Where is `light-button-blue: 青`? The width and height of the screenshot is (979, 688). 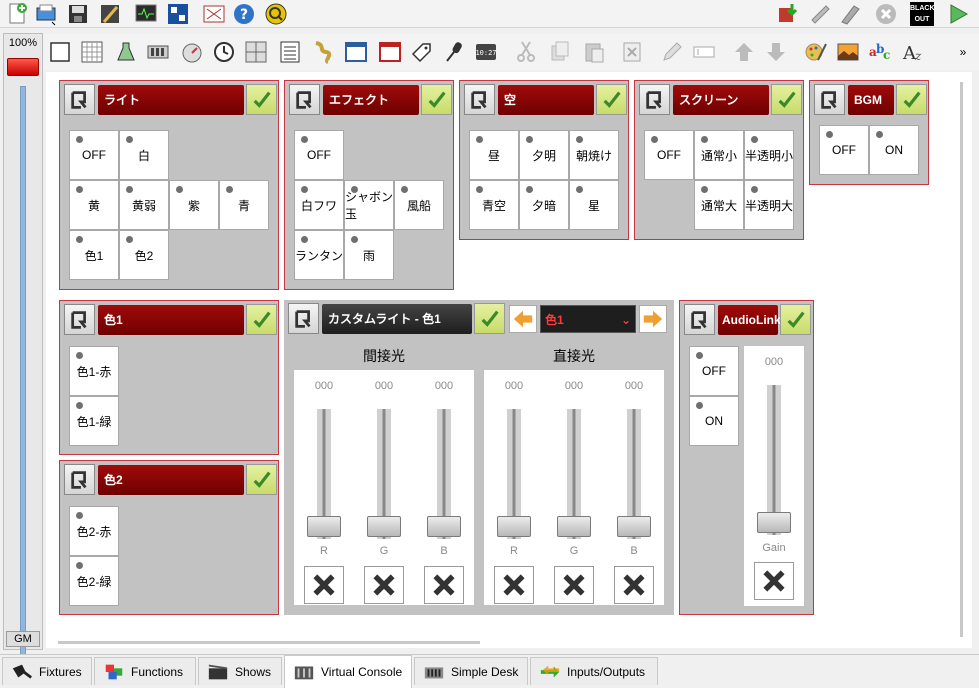
light-button-blue: 青 is located at coordinates (244, 205).